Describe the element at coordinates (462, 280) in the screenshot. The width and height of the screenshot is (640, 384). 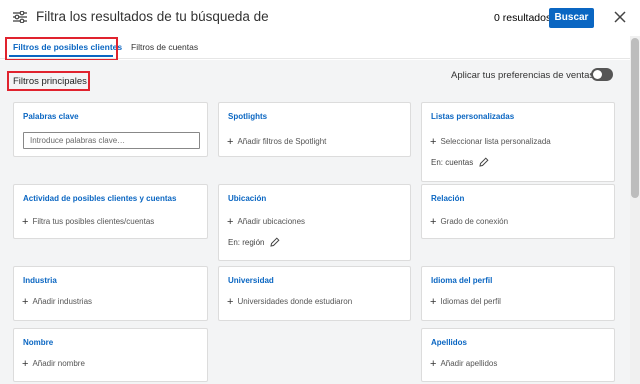
I see `card-title: Idioma del perfil` at that location.